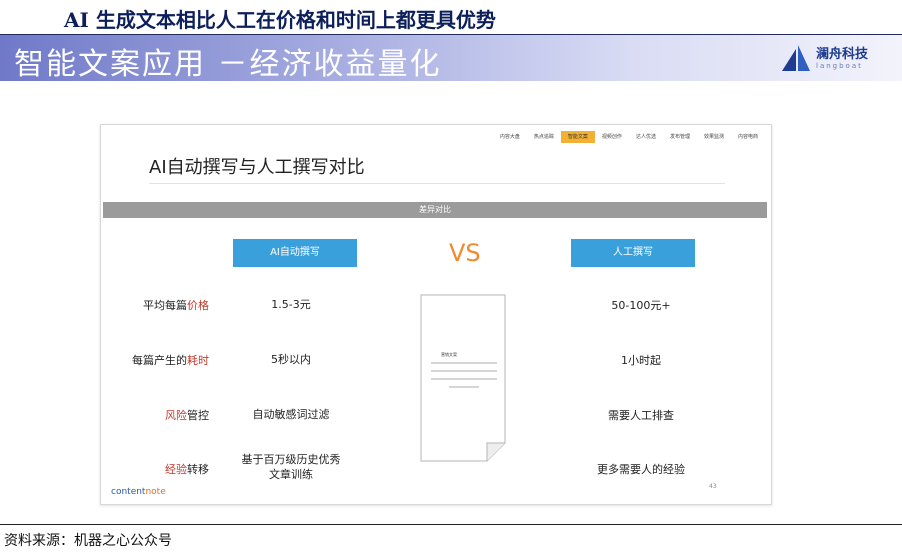  What do you see at coordinates (257, 167) in the screenshot?
I see `slide-title: AI自动撰写与人工撰写对比` at bounding box center [257, 167].